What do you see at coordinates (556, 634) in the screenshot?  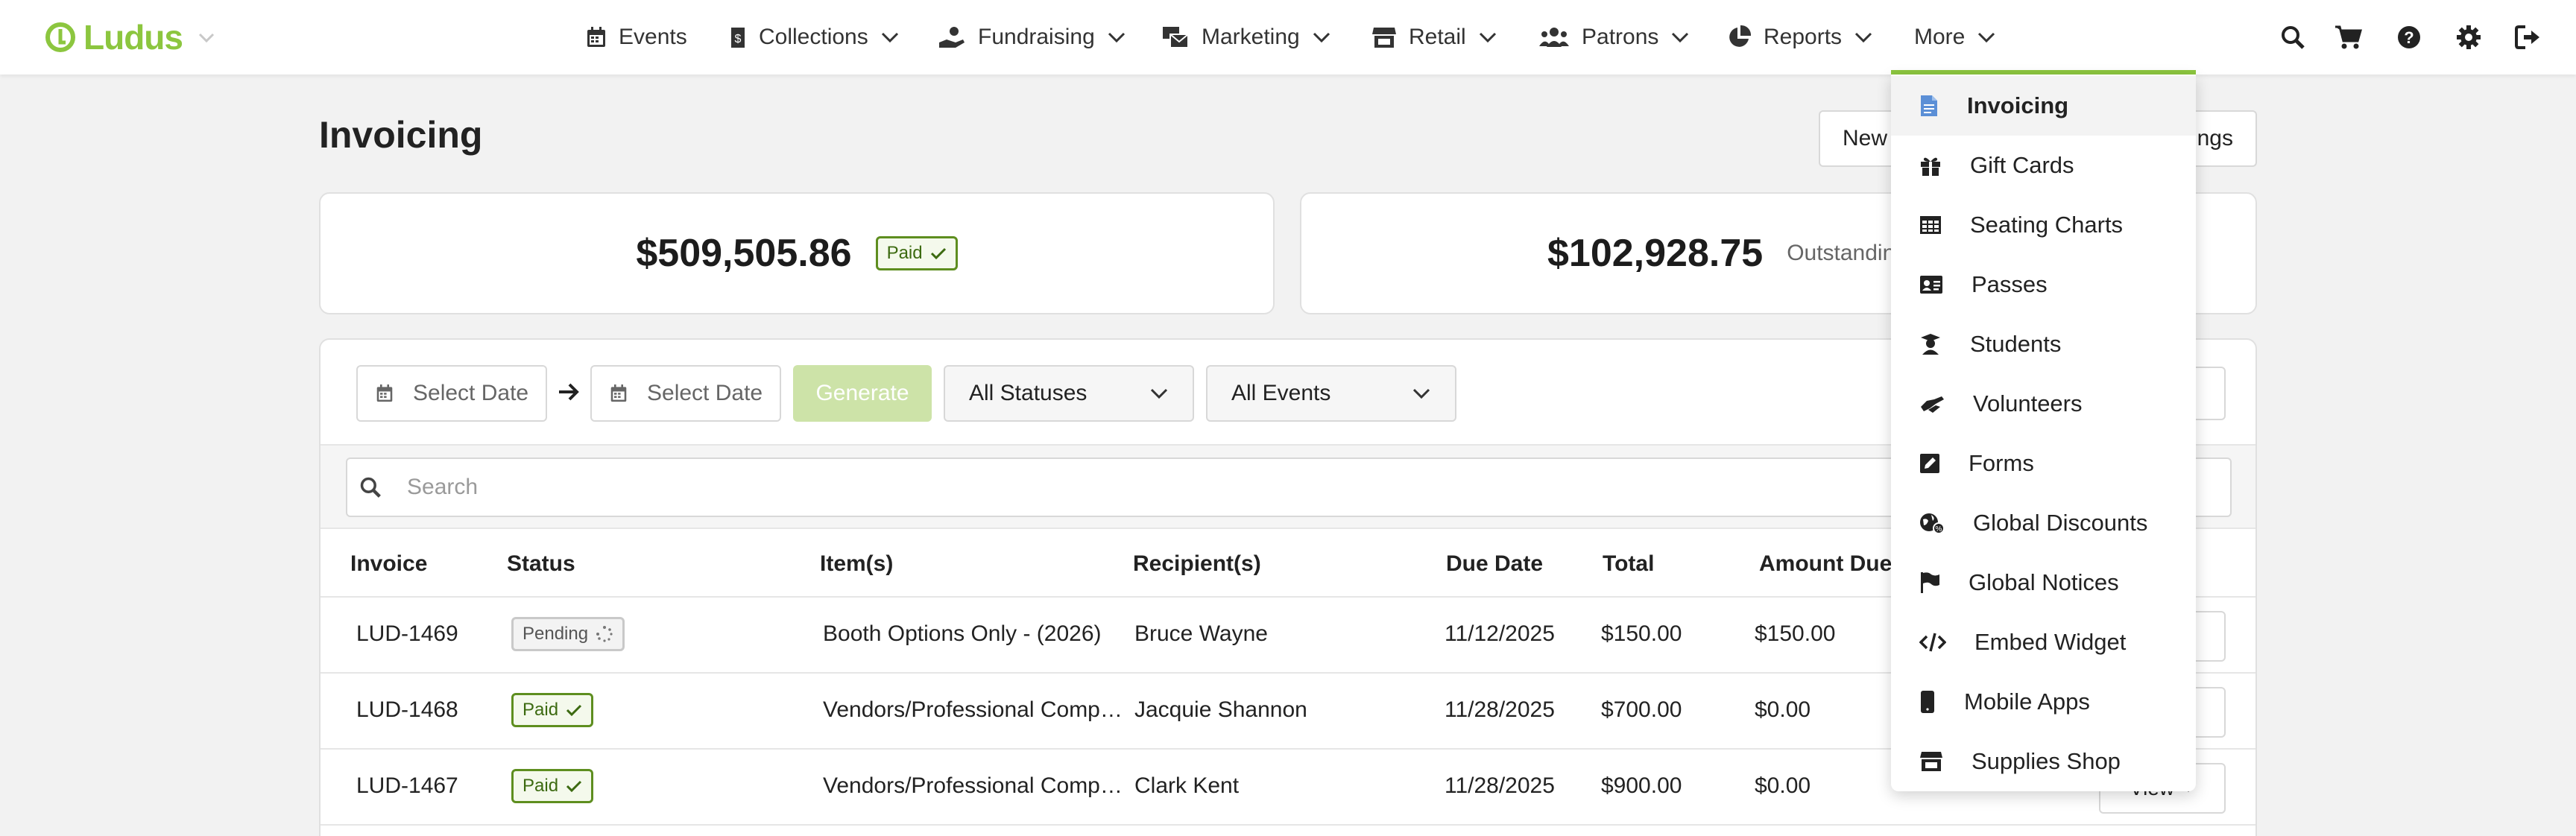 I see `status-badge-label: Pending` at bounding box center [556, 634].